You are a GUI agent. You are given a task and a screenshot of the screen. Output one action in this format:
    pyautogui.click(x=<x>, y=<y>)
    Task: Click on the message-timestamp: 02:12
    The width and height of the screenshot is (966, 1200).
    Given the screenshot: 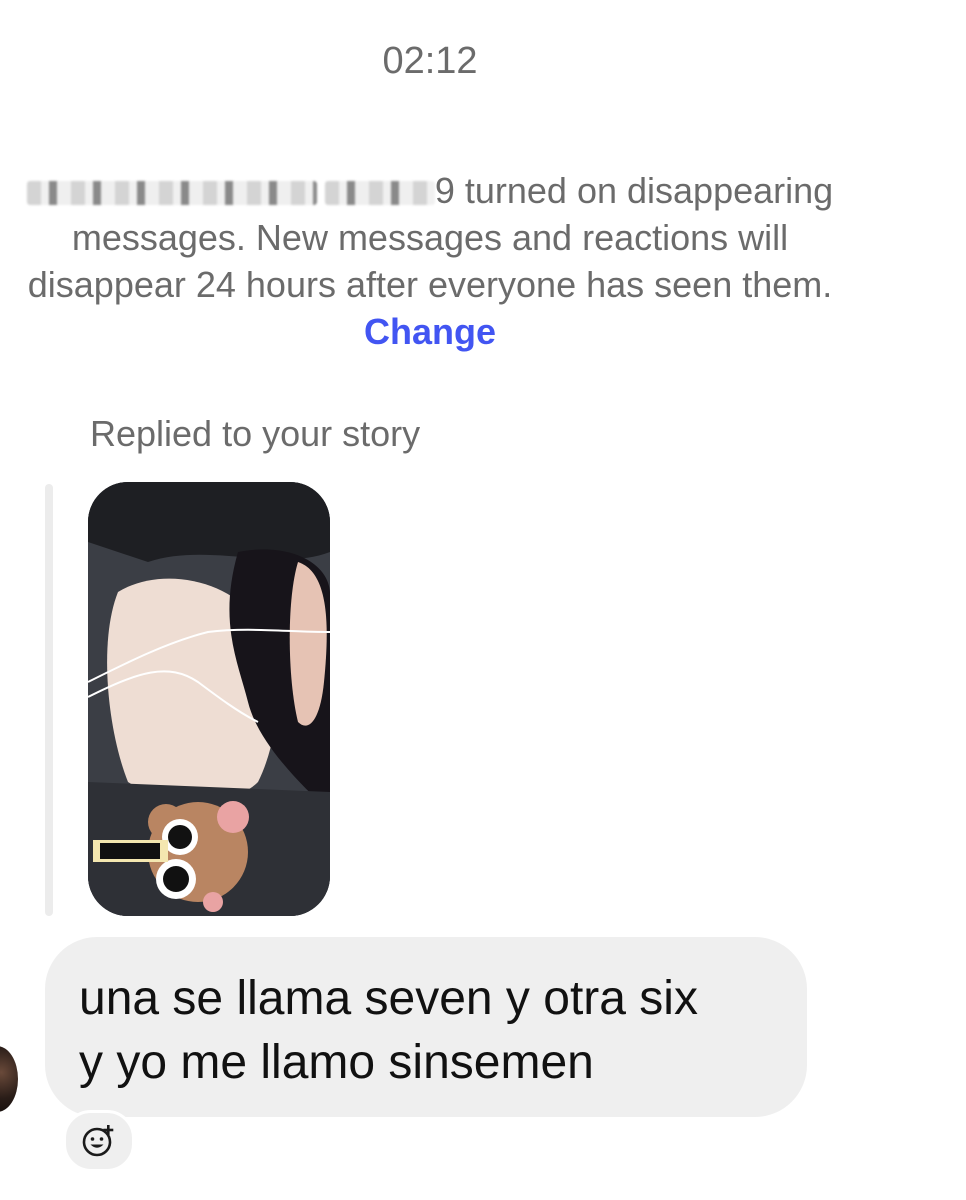 What is the action you would take?
    pyautogui.click(x=430, y=61)
    